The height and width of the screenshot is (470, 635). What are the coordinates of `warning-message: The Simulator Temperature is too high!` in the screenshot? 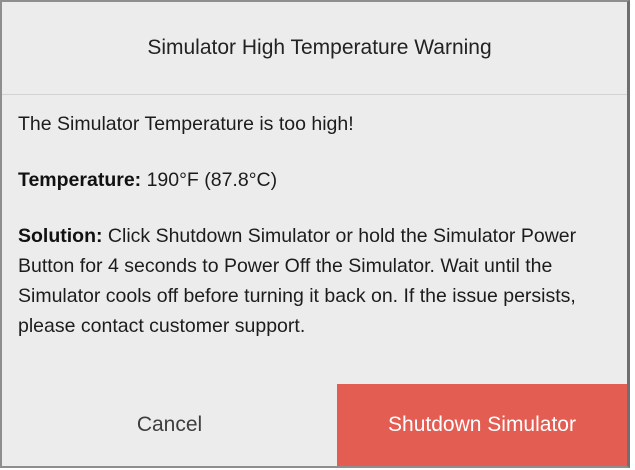 It's located at (186, 124).